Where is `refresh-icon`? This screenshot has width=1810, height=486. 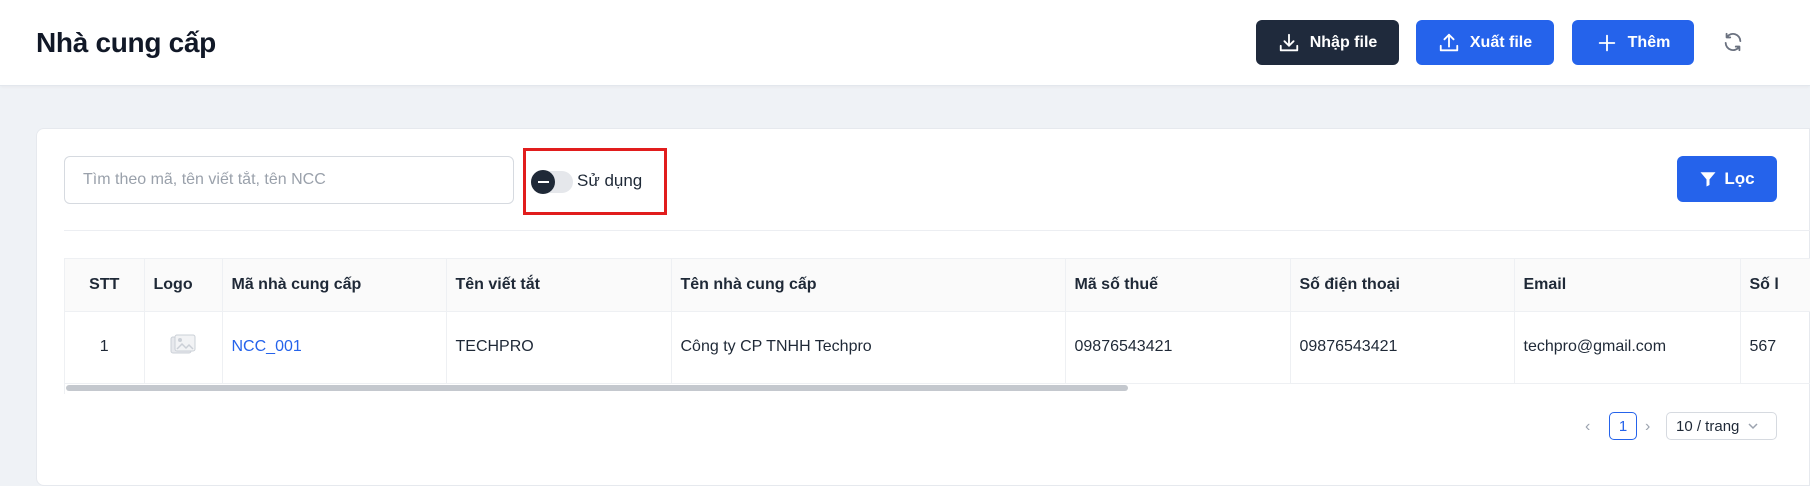 refresh-icon is located at coordinates (1733, 42).